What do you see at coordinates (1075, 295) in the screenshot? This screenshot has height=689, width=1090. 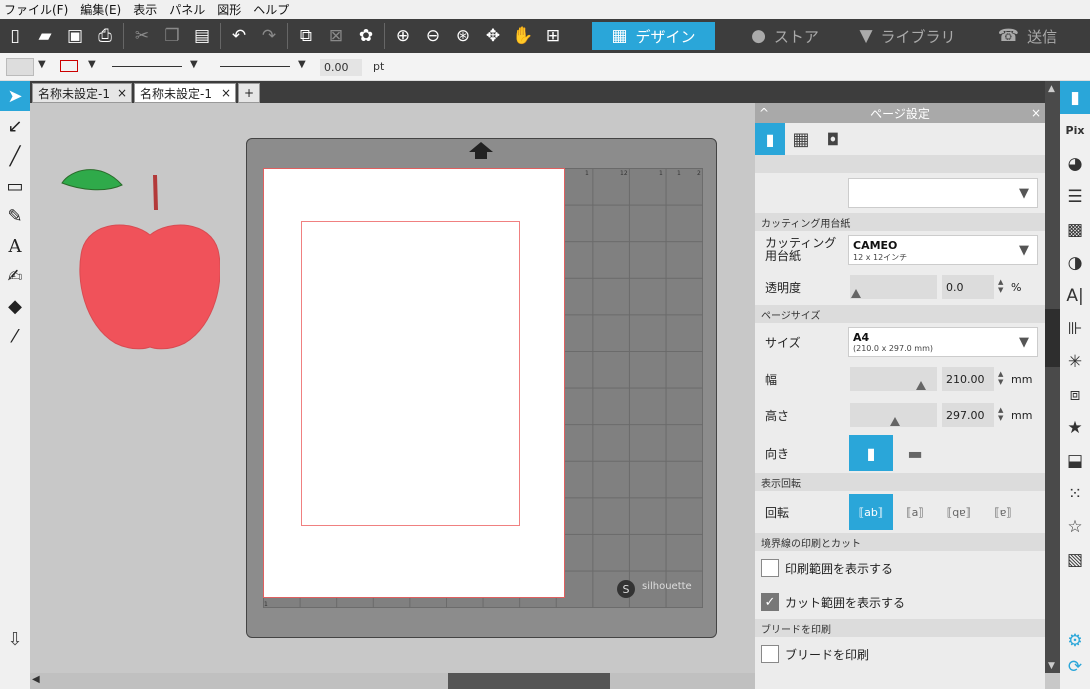 I see `text-style-icon: A|` at bounding box center [1075, 295].